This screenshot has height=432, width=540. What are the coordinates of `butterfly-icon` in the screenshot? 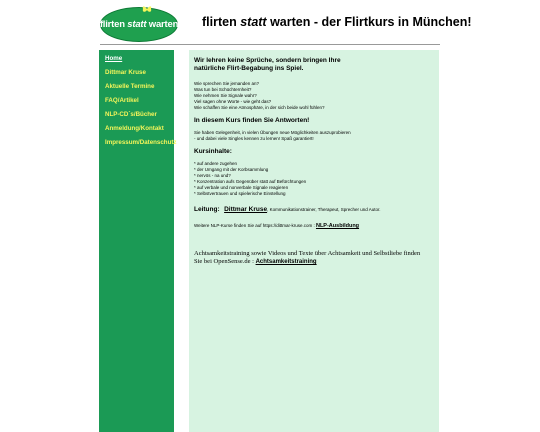 It's located at (147, 9).